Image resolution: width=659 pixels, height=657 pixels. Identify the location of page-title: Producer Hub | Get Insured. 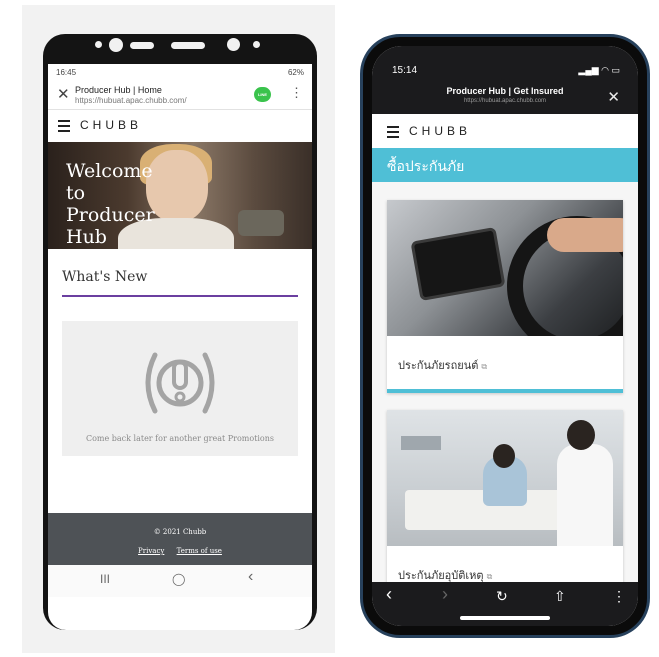
(505, 91).